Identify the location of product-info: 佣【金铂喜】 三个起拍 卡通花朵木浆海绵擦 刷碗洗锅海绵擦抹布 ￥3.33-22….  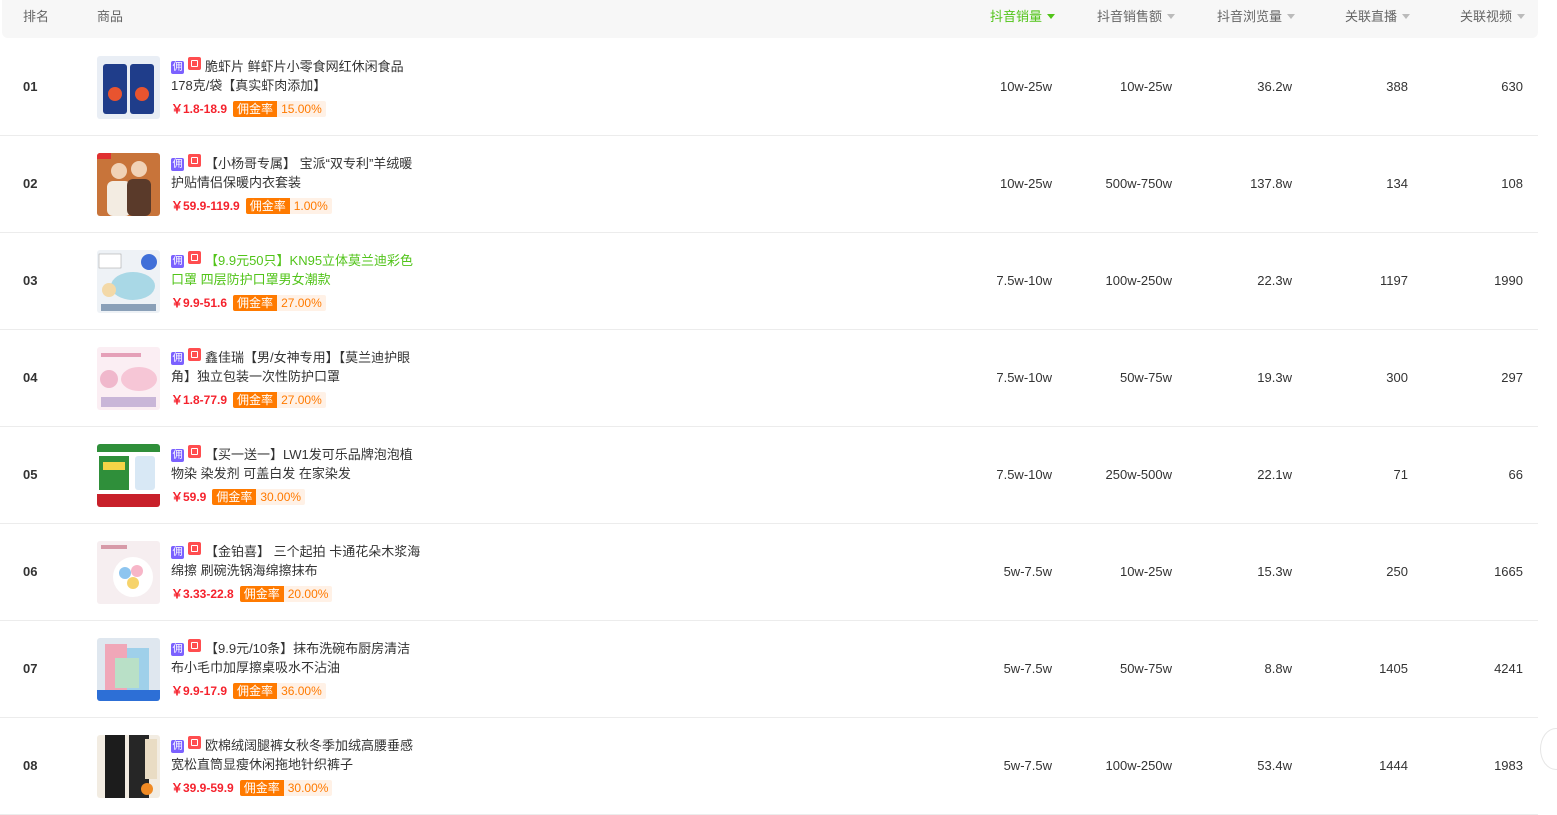
(296, 572).